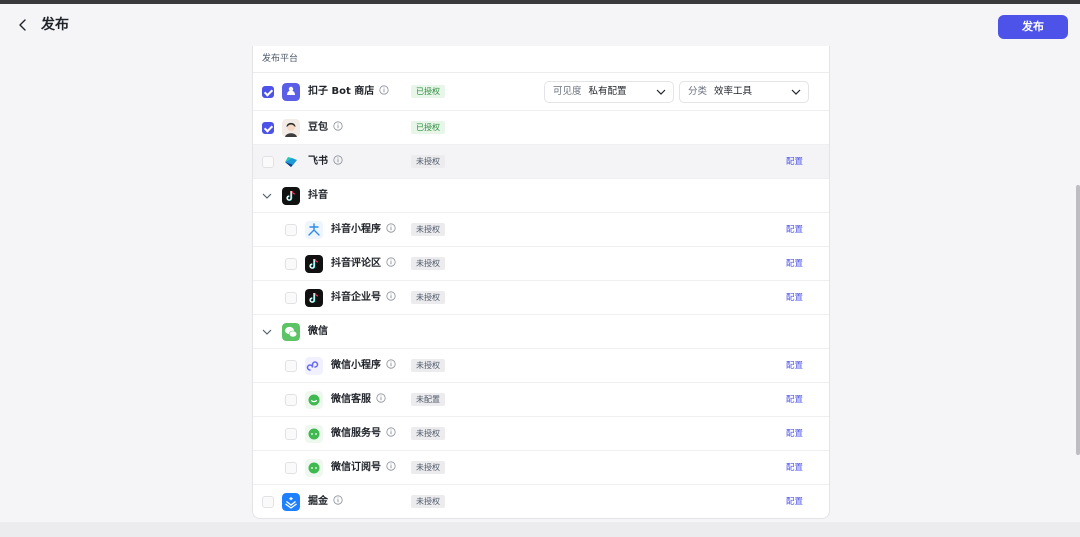 The height and width of the screenshot is (537, 1080). What do you see at coordinates (541, 59) in the screenshot?
I see `section-label: 发布平台` at bounding box center [541, 59].